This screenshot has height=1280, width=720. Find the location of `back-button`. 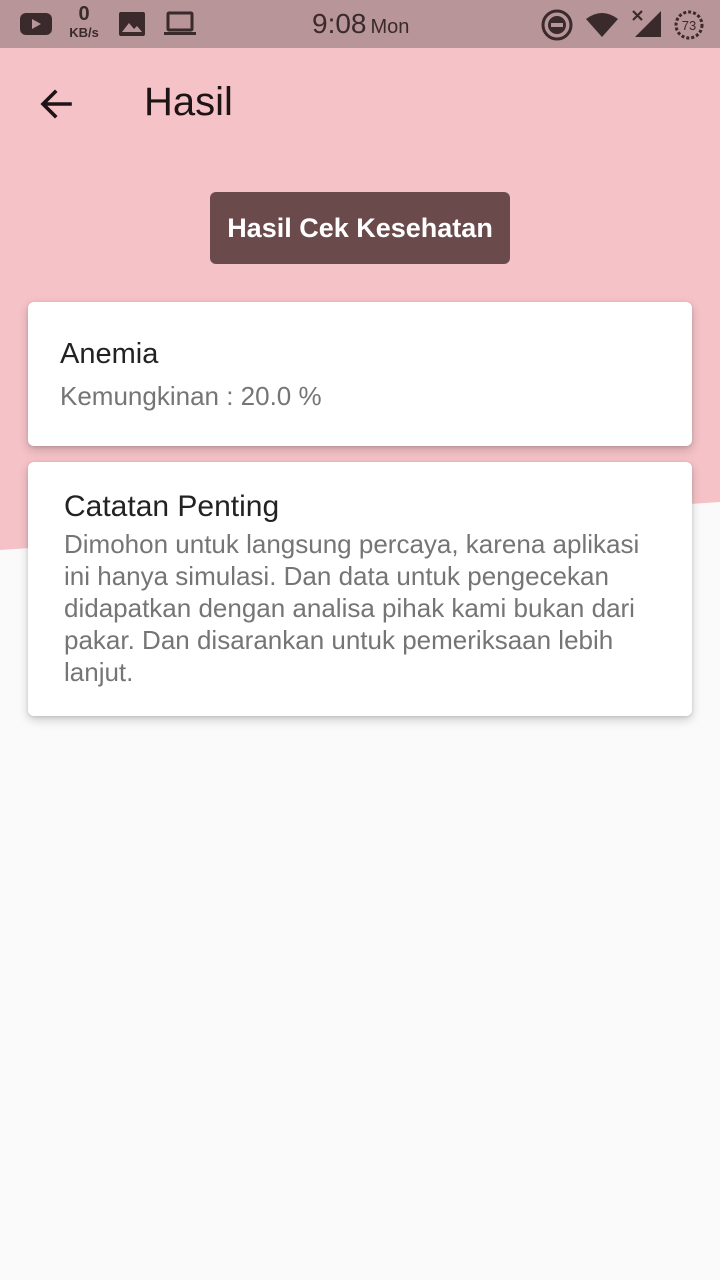

back-button is located at coordinates (56, 104).